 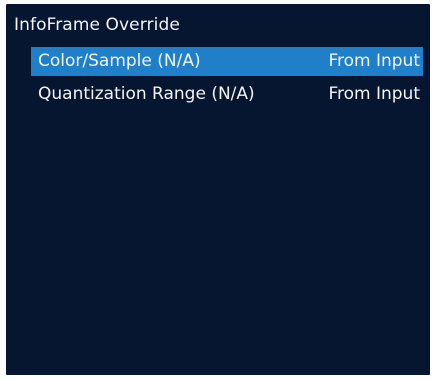 I want to click on page-title: InfoFrame Override, so click(x=97, y=25).